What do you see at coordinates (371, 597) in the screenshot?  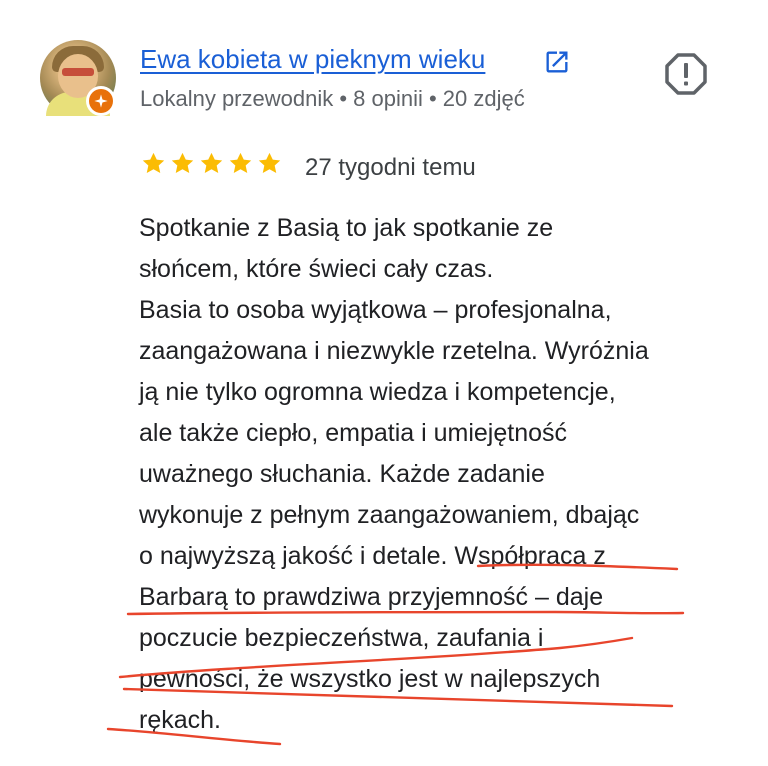 I see `review-text-line: Barbarą to prawdziwa przyjemność – daje` at bounding box center [371, 597].